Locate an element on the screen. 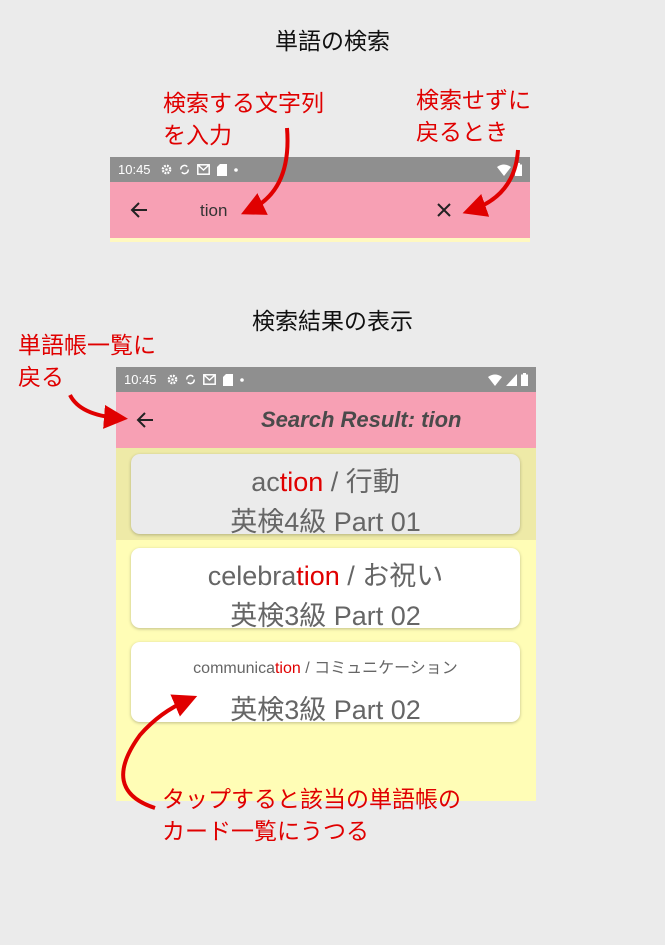  arrow-to-close-icon is located at coordinates (491, 183).